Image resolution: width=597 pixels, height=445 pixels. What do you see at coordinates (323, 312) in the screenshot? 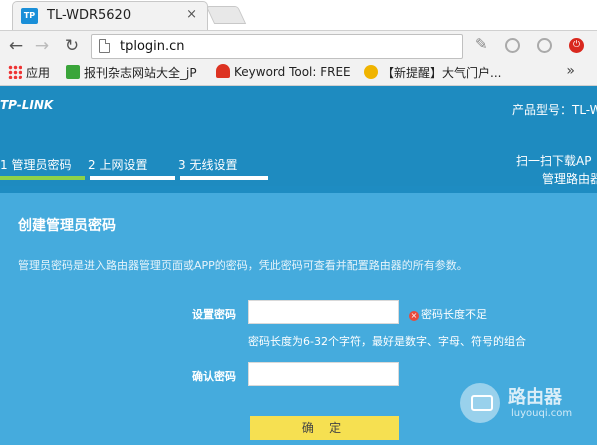
I see `password-input` at bounding box center [323, 312].